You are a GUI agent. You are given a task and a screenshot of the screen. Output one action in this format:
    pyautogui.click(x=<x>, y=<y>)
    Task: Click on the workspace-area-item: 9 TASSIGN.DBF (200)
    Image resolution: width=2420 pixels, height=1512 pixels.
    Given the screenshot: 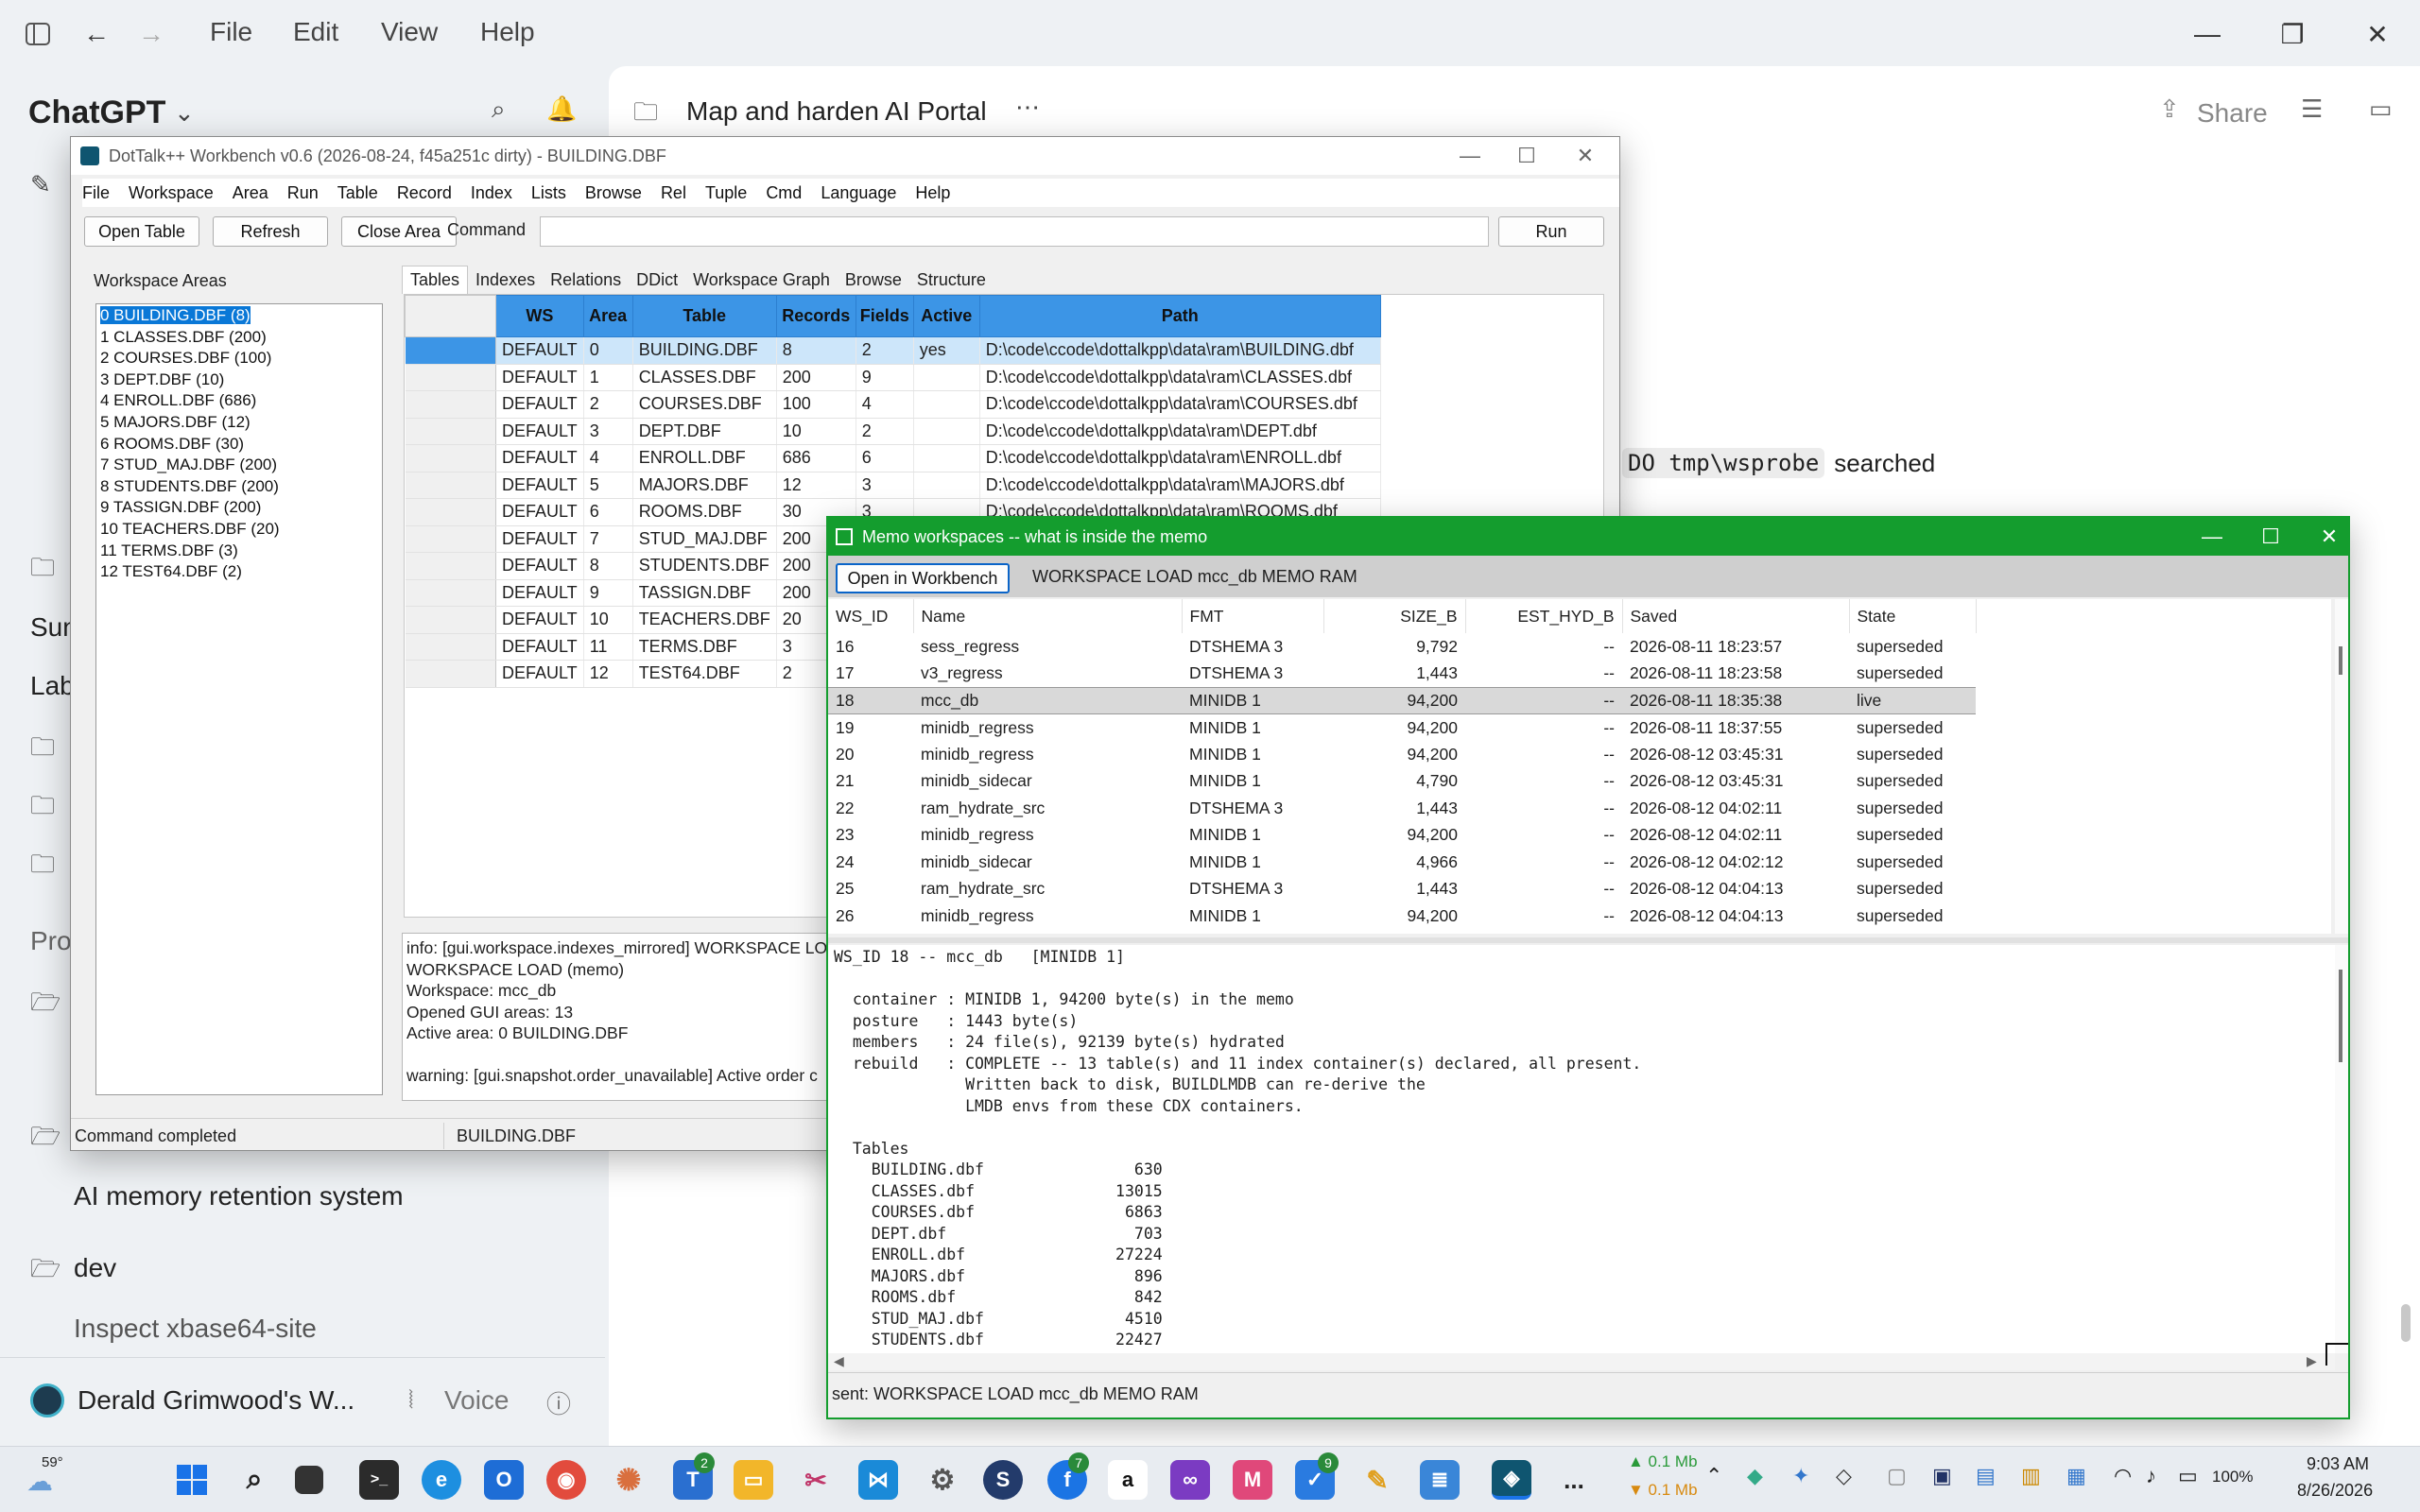 What is the action you would take?
    pyautogui.click(x=239, y=509)
    